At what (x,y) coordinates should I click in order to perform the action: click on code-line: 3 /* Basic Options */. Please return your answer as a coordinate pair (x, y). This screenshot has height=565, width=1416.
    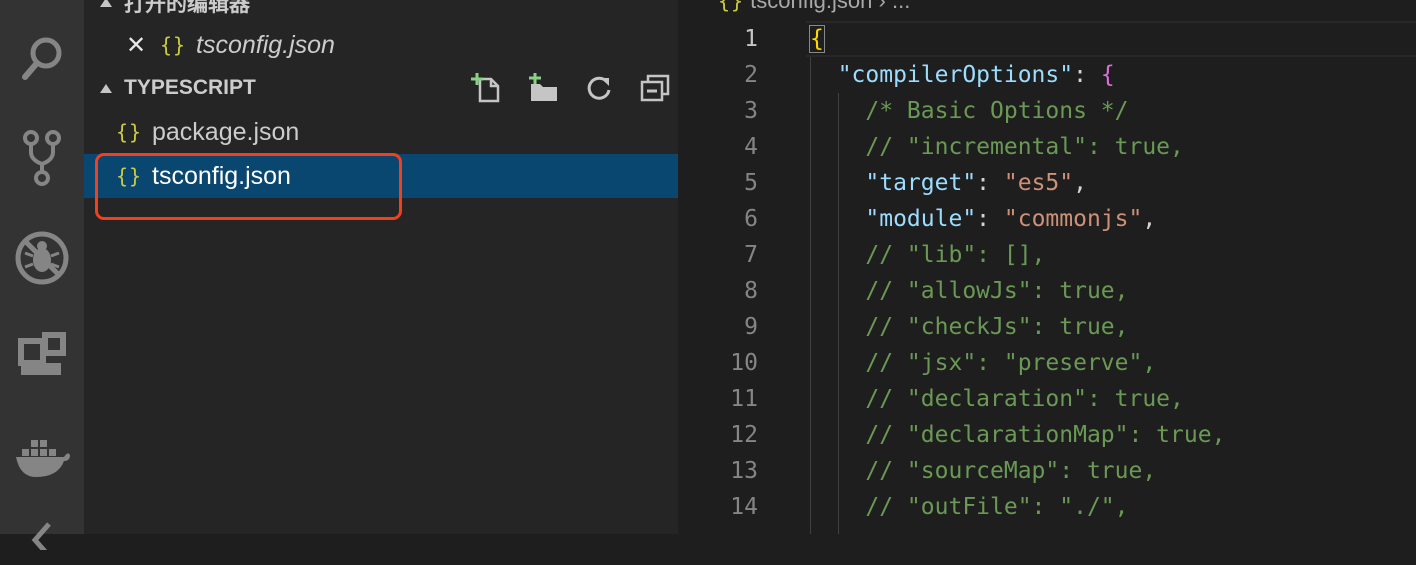
    Looking at the image, I should click on (1047, 111).